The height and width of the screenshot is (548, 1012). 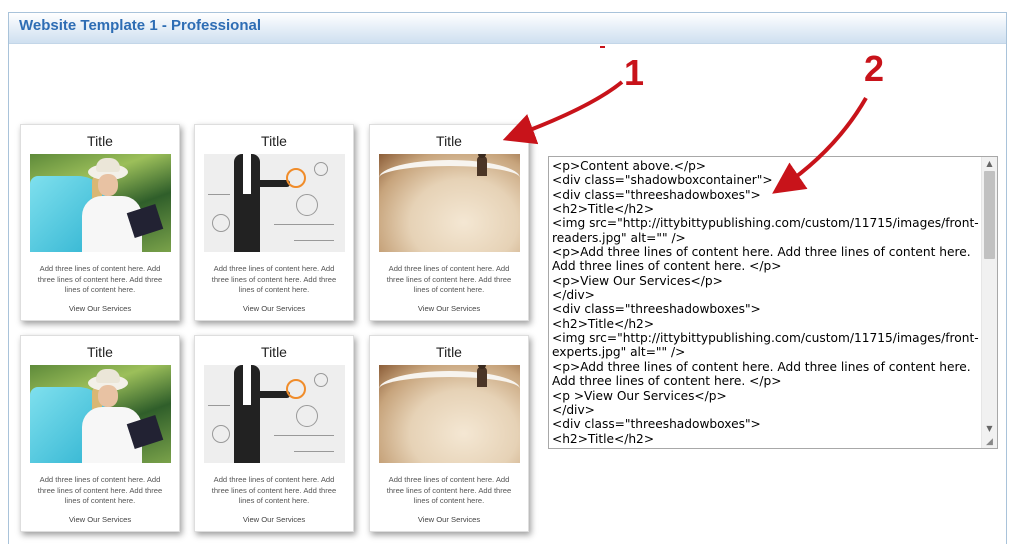 I want to click on annotation-label-2: 2, so click(x=874, y=68).